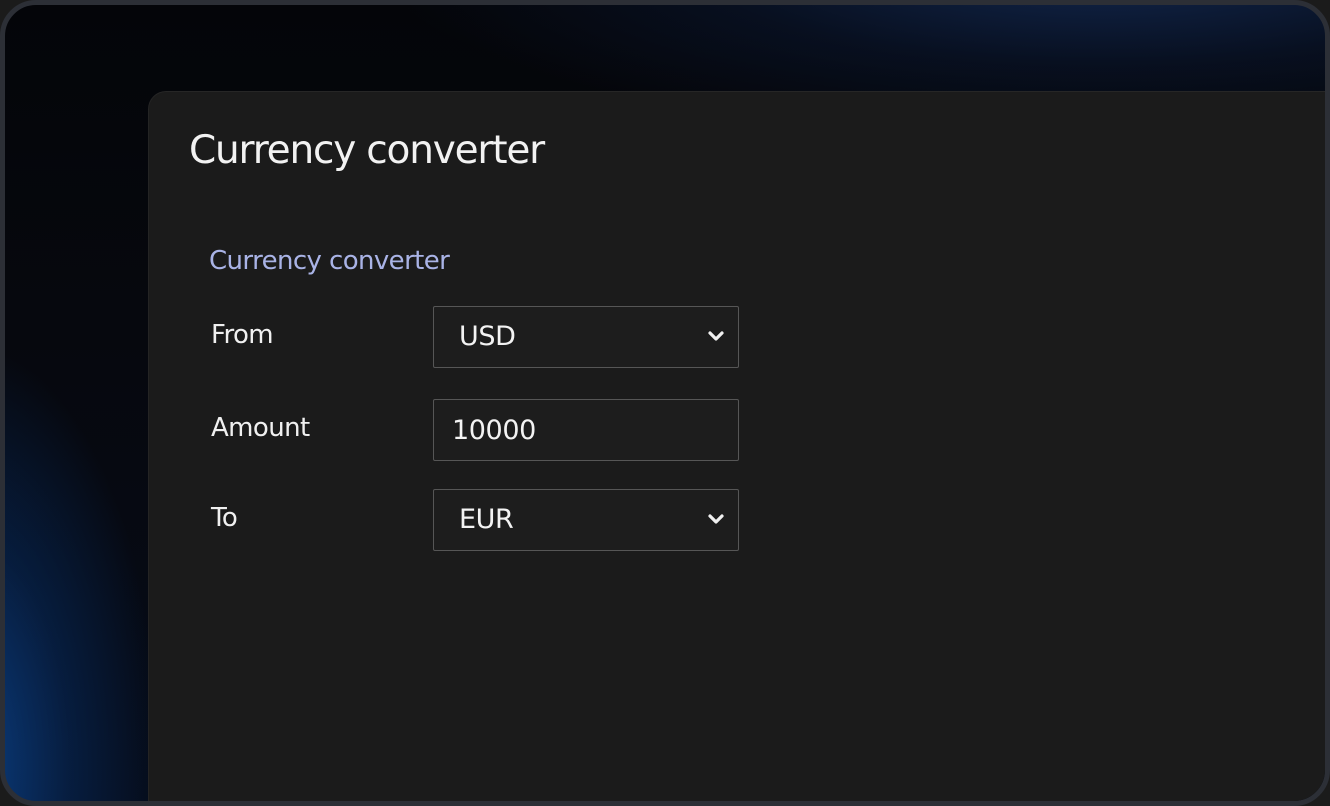  I want to click on section-title: Currency converter, so click(329, 261).